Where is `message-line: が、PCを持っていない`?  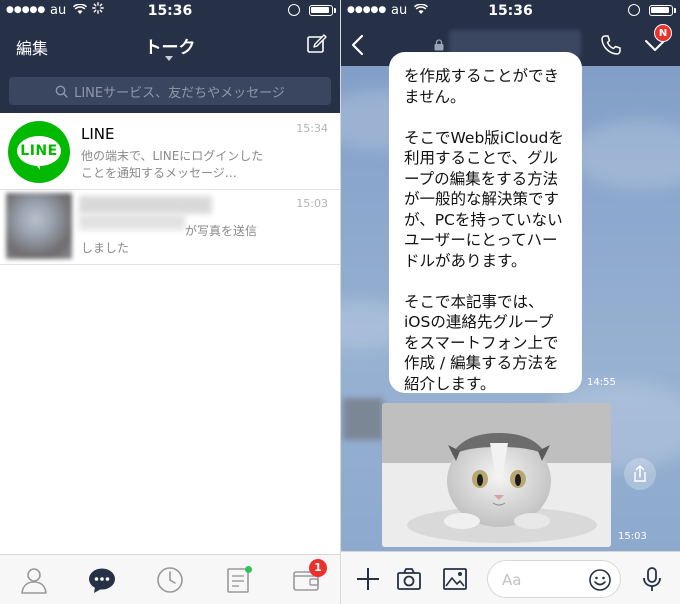
message-line: が、PCを持っていない is located at coordinates (483, 219).